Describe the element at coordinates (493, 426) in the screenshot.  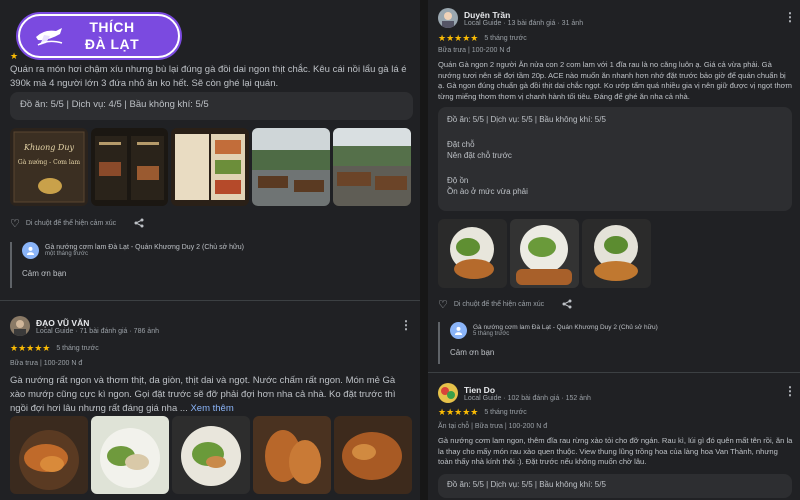
I see `meal-info: Ăn tại chỗ | Bữa trưa | 100-200 N đ` at that location.